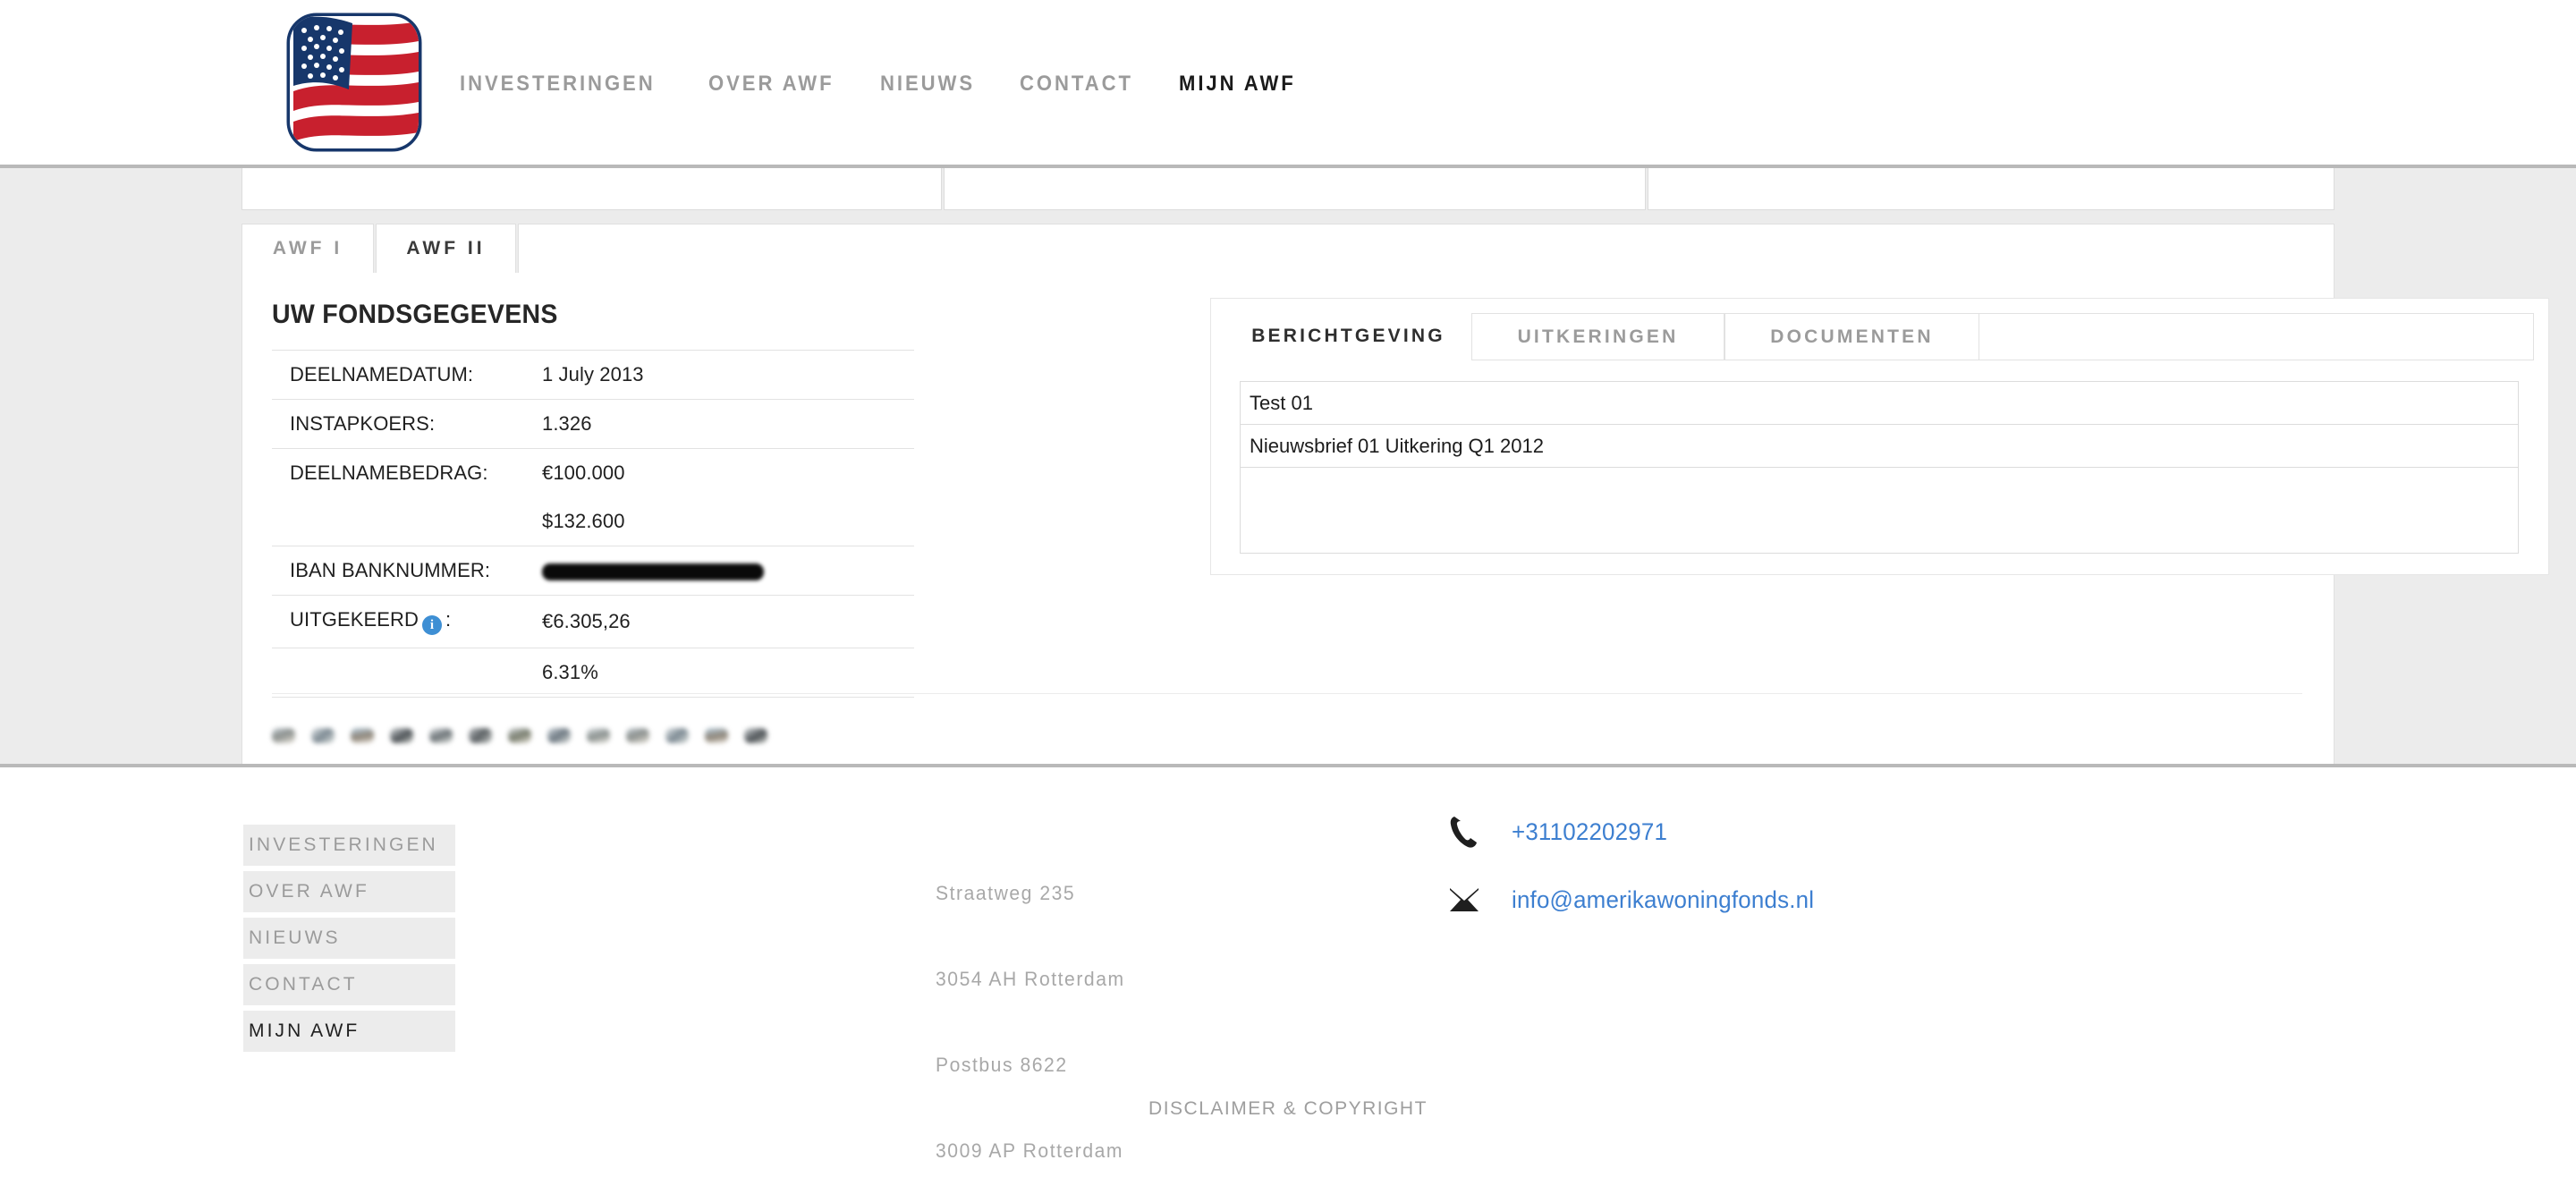 The width and height of the screenshot is (2576, 1194). Describe the element at coordinates (1287, 726) in the screenshot. I see `property-thumbnail-strip` at that location.